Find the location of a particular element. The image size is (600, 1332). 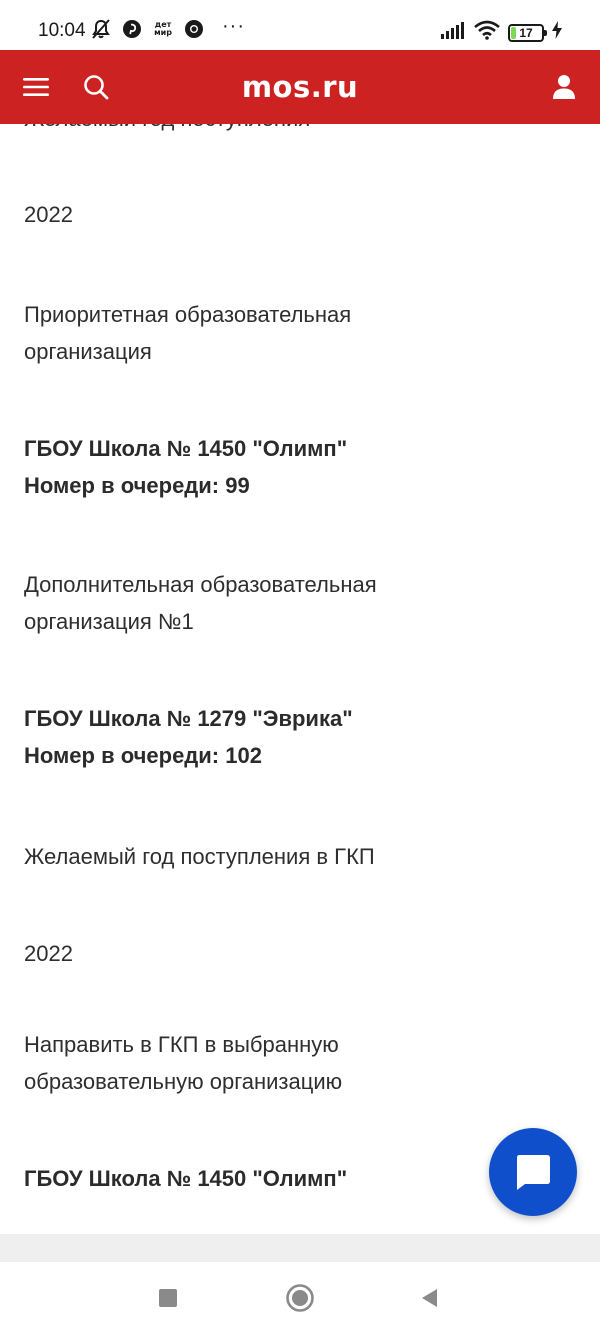

charging-icon is located at coordinates (557, 32).